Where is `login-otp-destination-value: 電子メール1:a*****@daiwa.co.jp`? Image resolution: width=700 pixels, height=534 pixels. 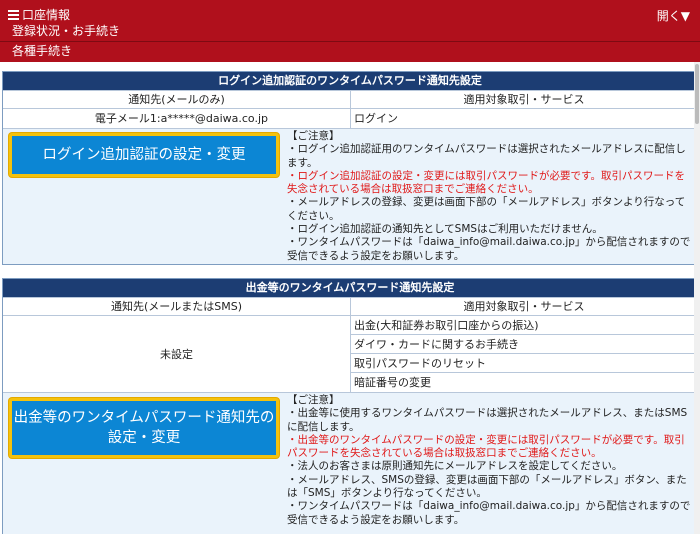 login-otp-destination-value: 電子メール1:a*****@daiwa.co.jp is located at coordinates (177, 118).